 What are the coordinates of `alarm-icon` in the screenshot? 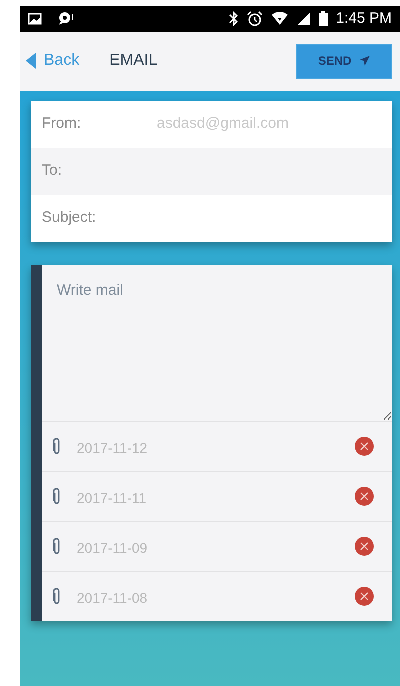 It's located at (255, 18).